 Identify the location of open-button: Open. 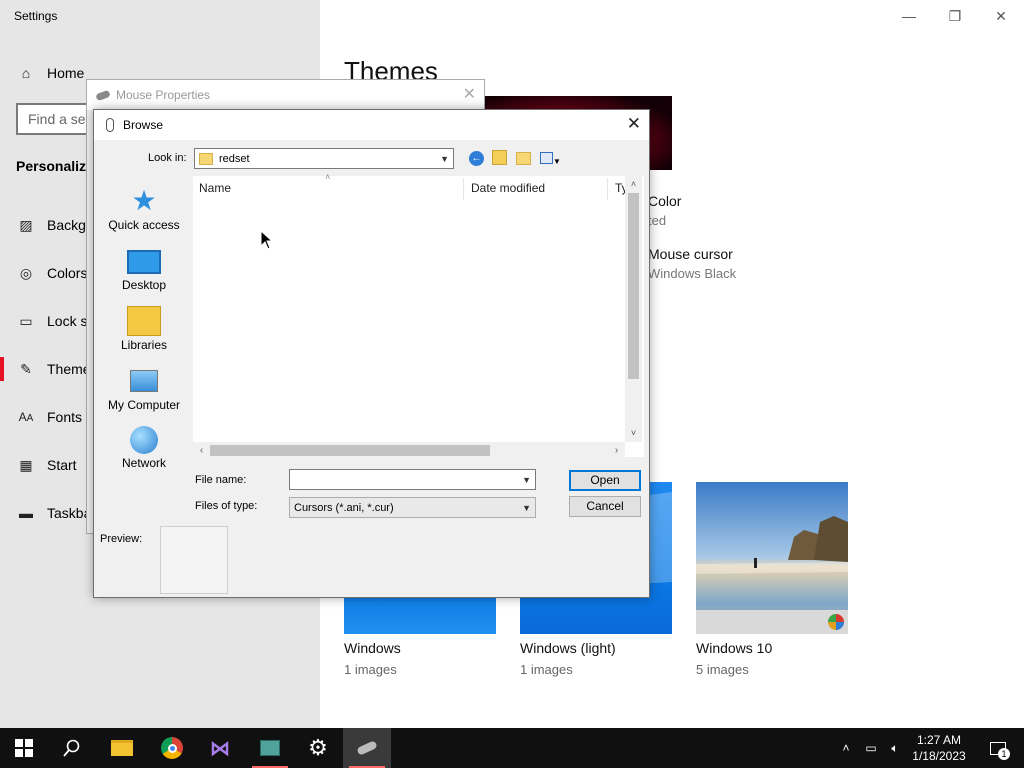
(605, 480).